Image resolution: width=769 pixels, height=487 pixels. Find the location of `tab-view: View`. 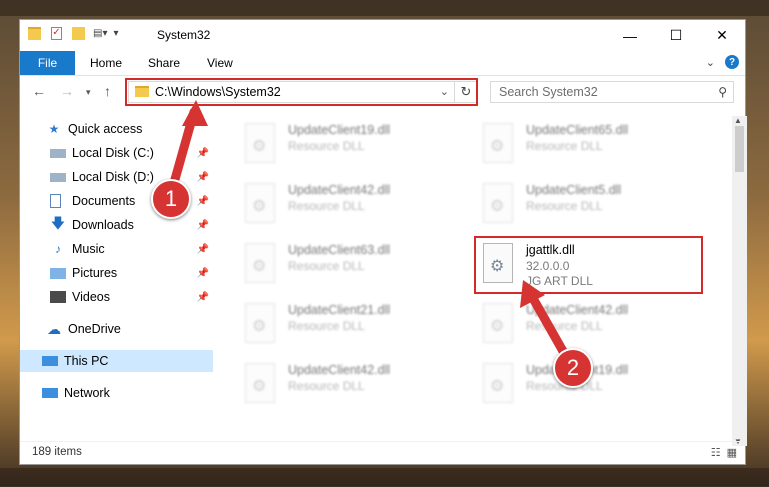

tab-view: View is located at coordinates (220, 63).